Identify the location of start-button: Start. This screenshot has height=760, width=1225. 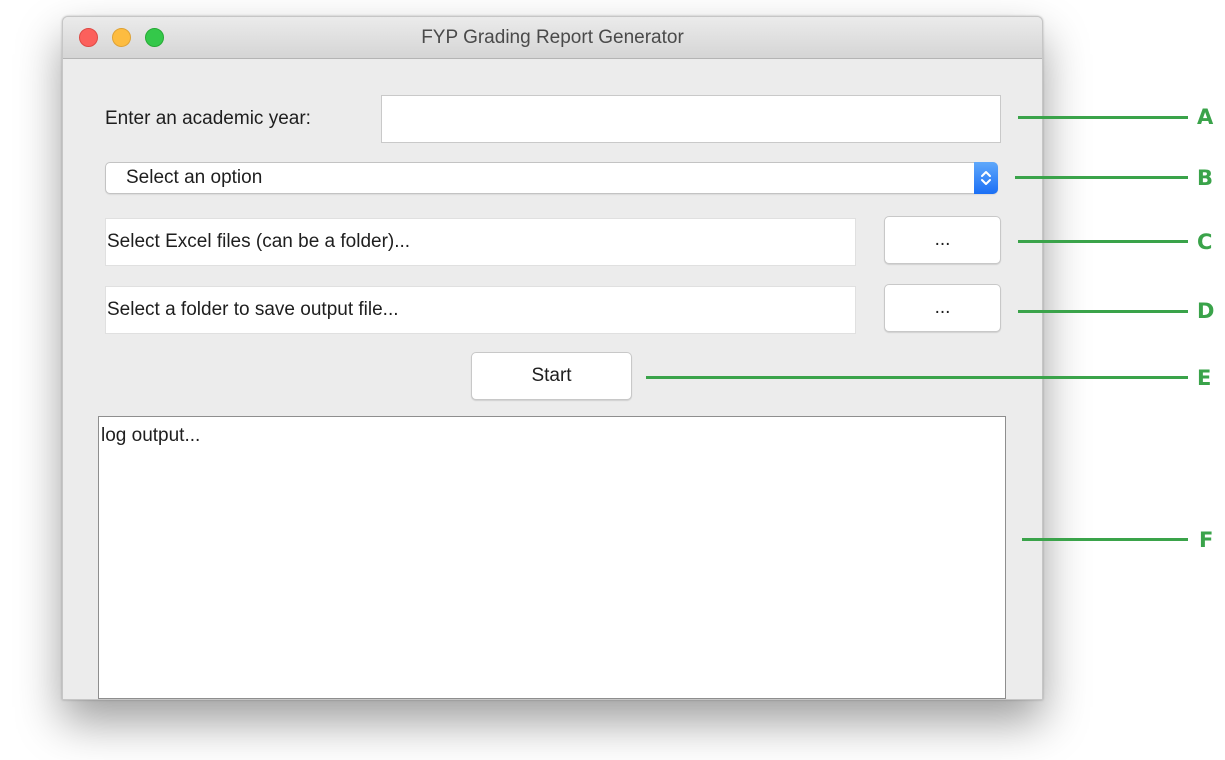
(551, 376).